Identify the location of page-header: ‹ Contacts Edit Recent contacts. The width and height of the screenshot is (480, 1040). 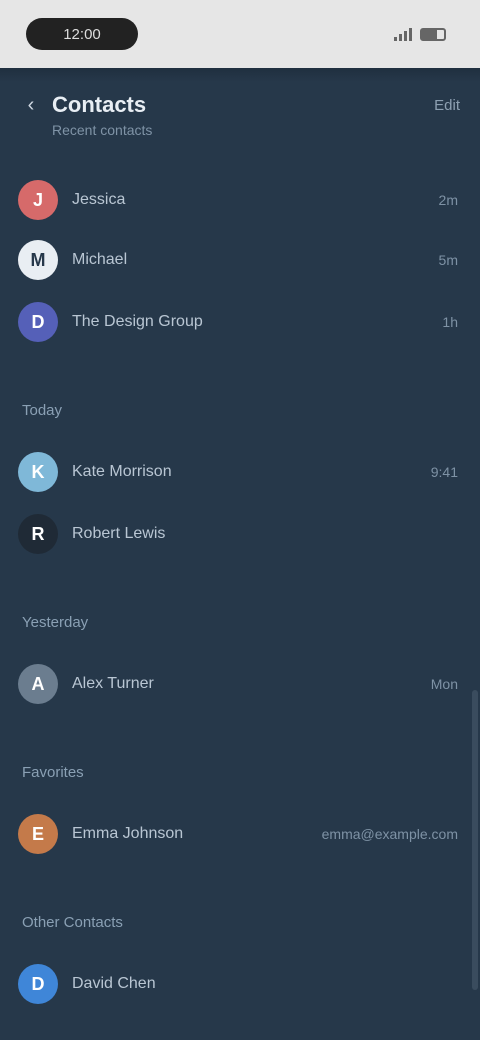
(240, 118).